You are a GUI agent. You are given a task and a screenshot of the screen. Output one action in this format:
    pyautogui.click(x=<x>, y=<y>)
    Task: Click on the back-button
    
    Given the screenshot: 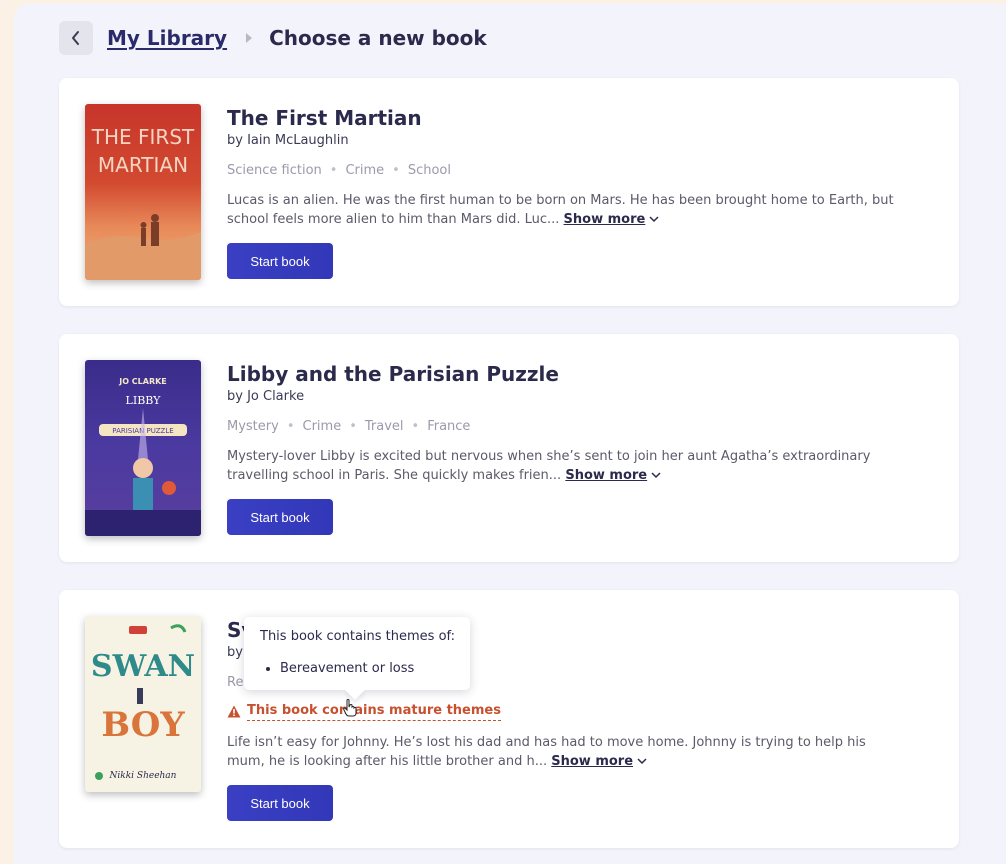 What is the action you would take?
    pyautogui.click(x=76, y=38)
    